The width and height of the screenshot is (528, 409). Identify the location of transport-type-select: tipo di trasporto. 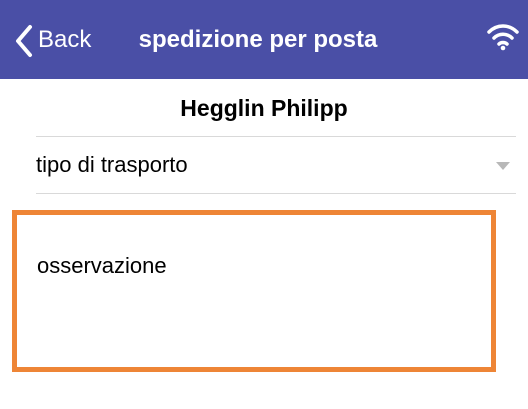
(276, 165).